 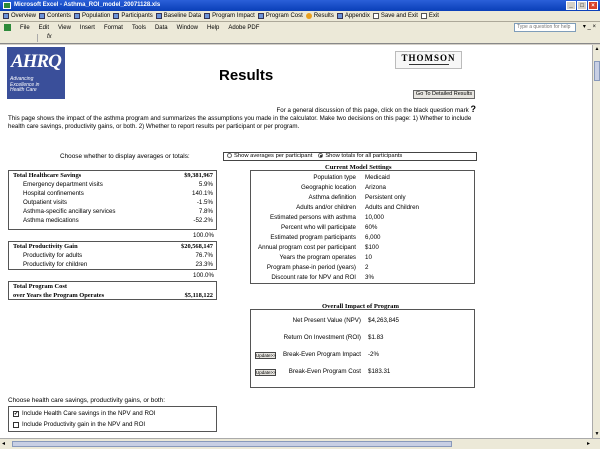 I want to click on sheet-tab-contents: Contents, so click(x=55, y=16).